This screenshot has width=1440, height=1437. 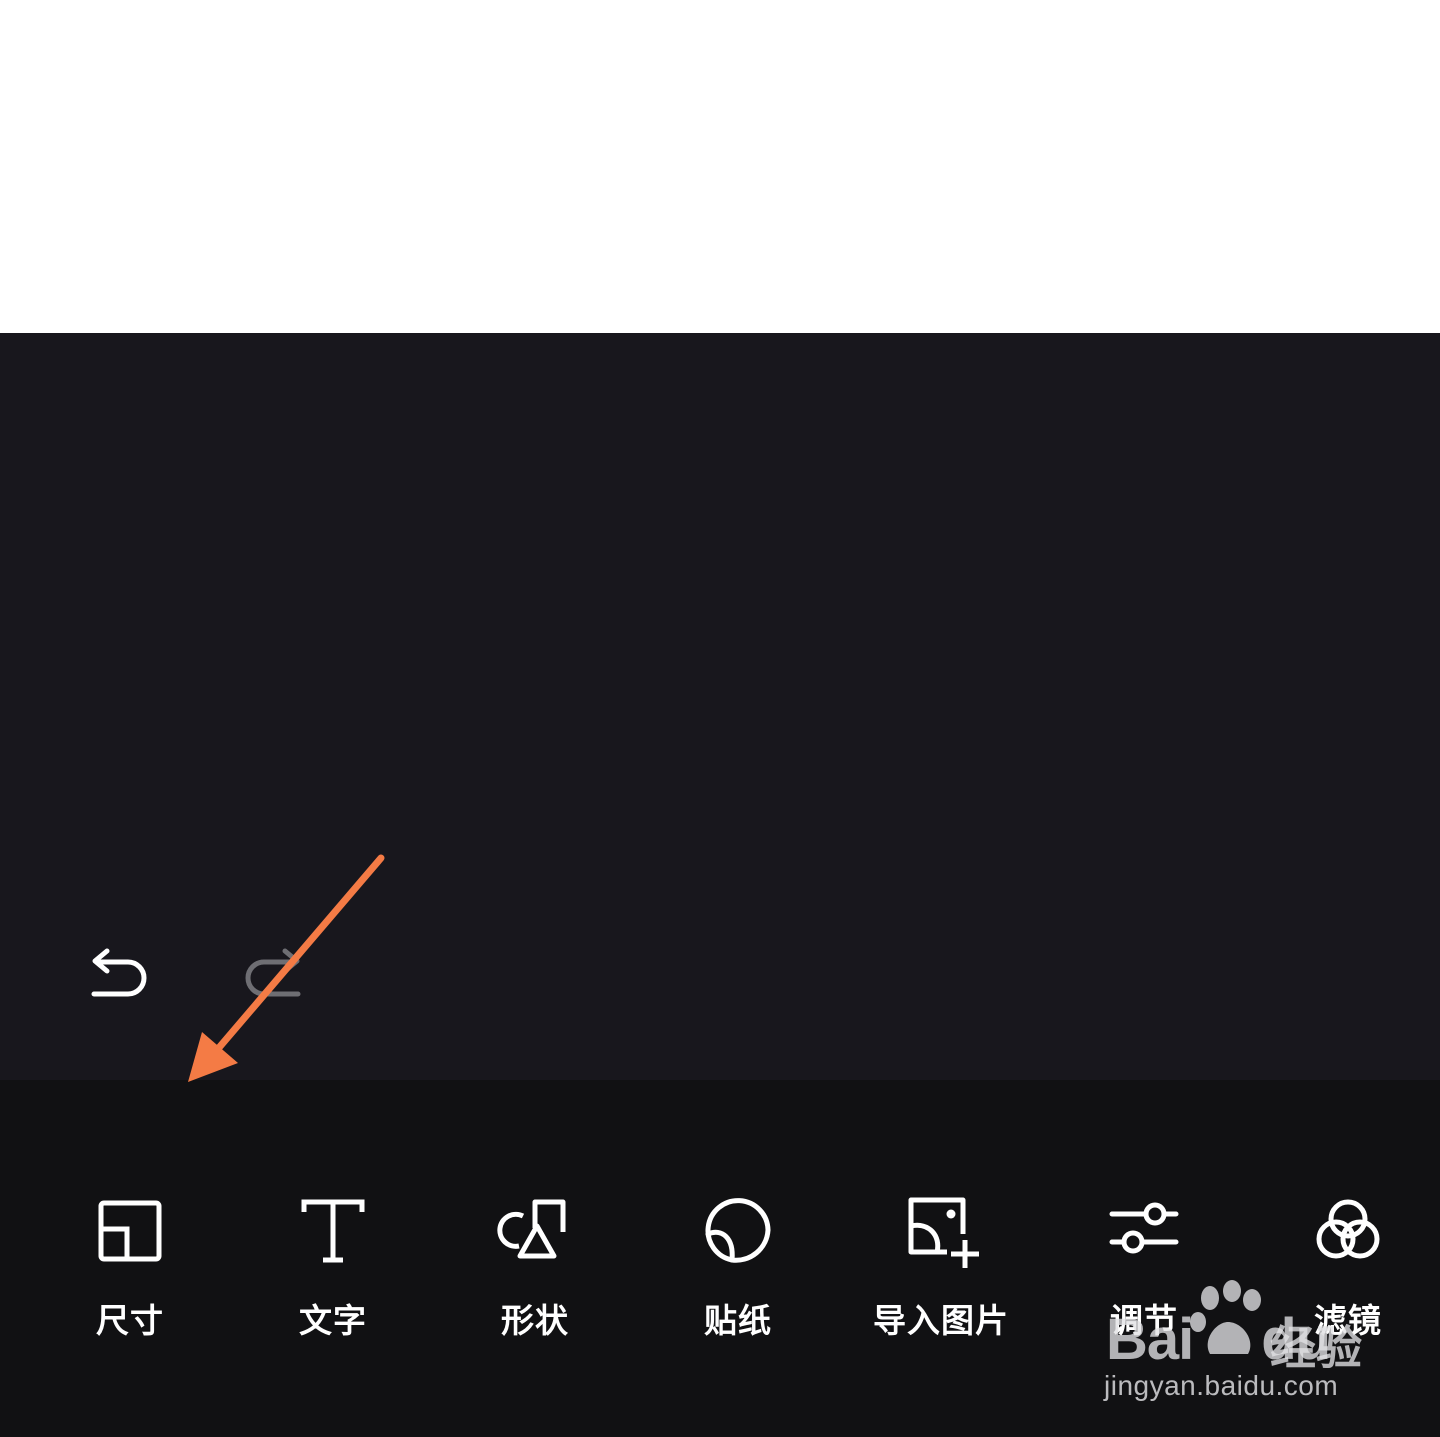 What do you see at coordinates (130, 1320) in the screenshot?
I see `tool-size-label: 尺寸` at bounding box center [130, 1320].